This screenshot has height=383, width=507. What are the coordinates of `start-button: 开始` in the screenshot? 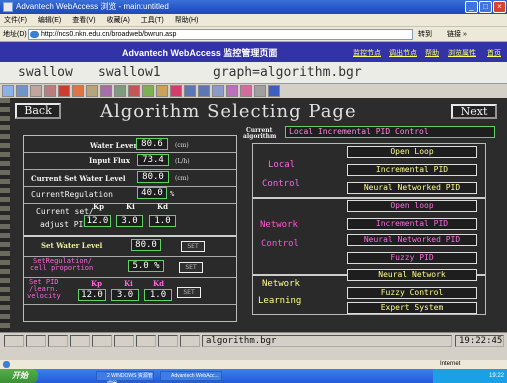 It's located at (19, 376).